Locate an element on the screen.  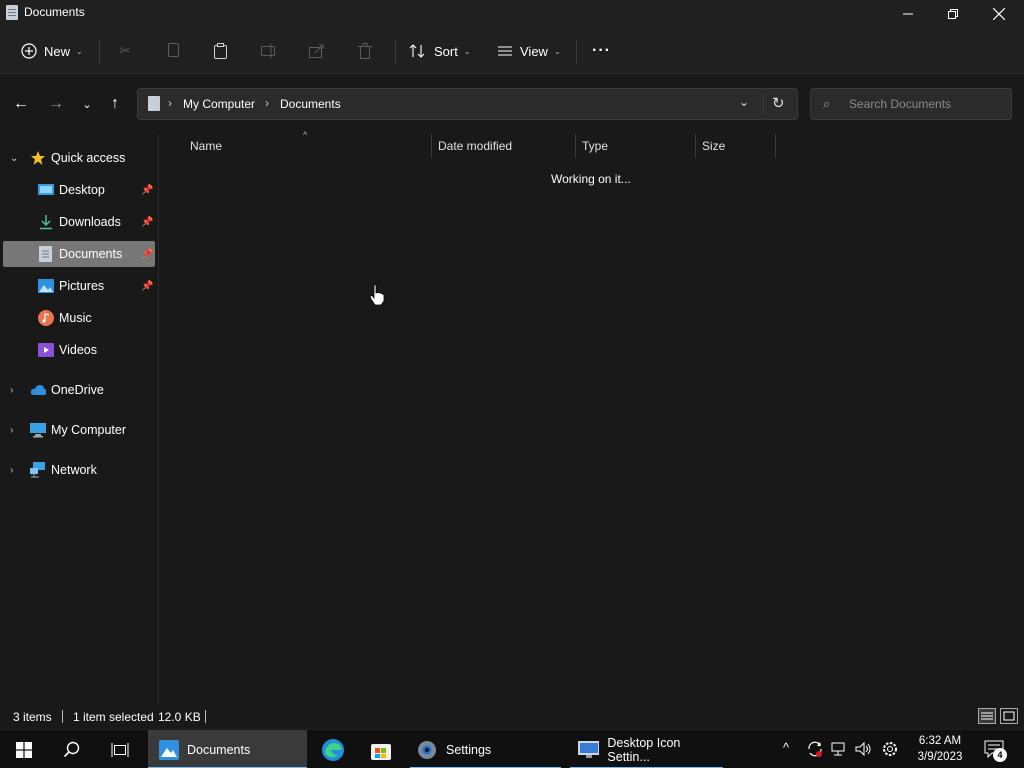
sidebar-item-network: › Network is located at coordinates (79, 470).